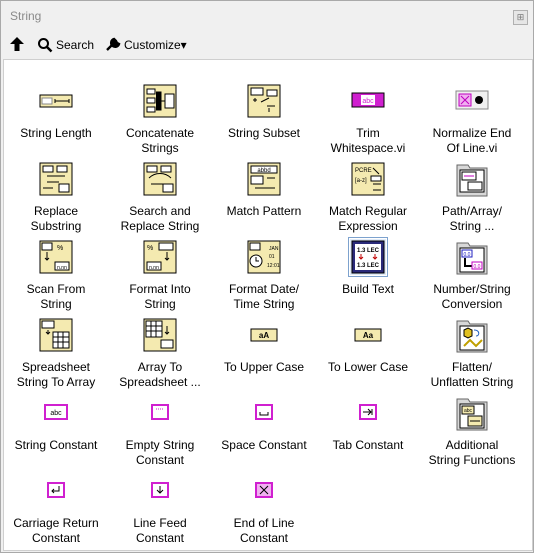 The height and width of the screenshot is (553, 534). Describe the element at coordinates (160, 119) in the screenshot. I see `palette-item-concatenate-strings: Concatenate Strings` at that location.